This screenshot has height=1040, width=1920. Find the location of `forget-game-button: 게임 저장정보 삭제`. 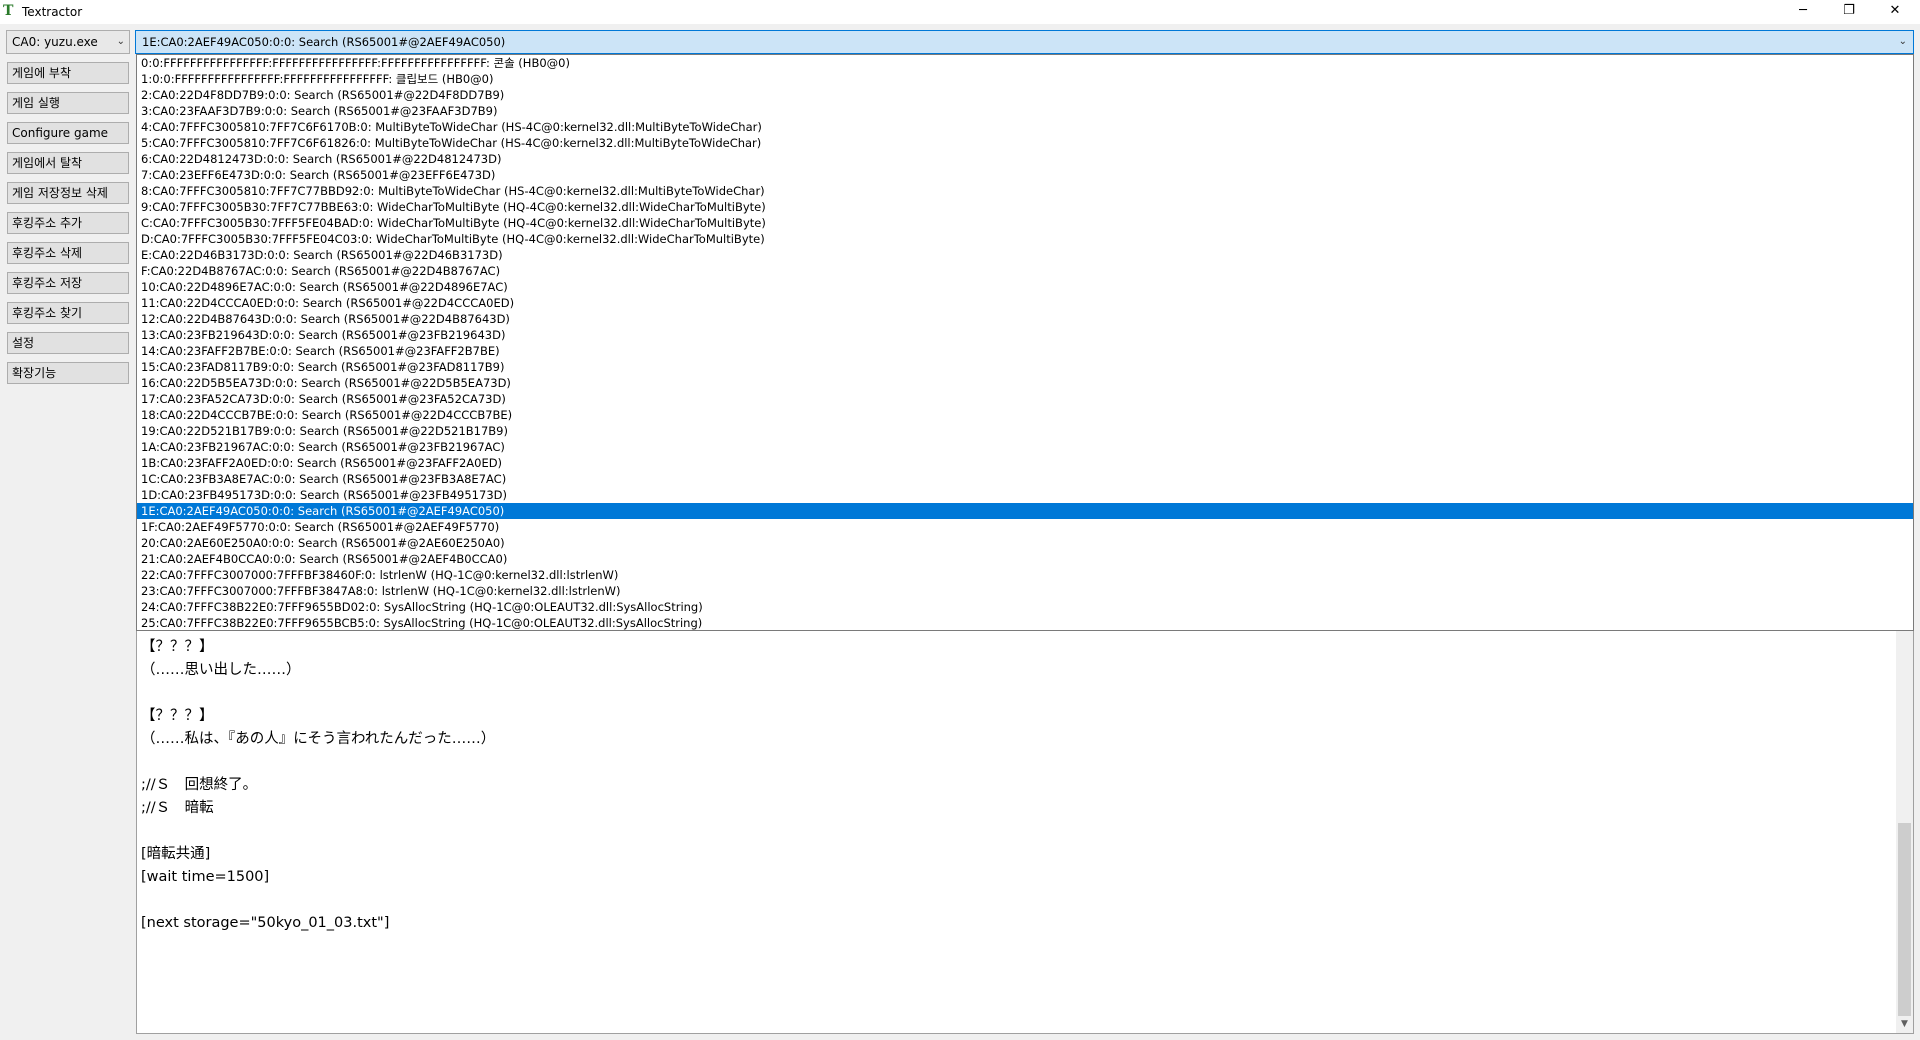

forget-game-button: 게임 저장정보 삭제 is located at coordinates (68, 193).